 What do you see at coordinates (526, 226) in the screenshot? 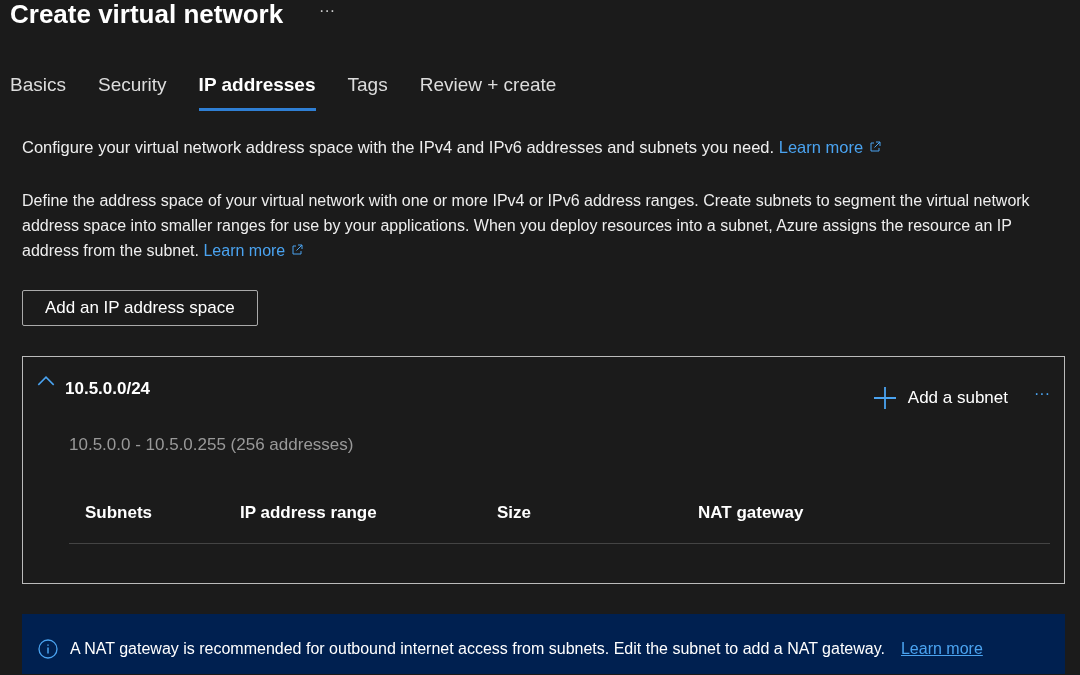
I see `description-text: Define the address space of your virtual network with one or more IPv4 or IPv6 address ranges. Create subnets to segment the virtual network address space into smaller ranges for use by your applications. When you deploy resources into a subnet, Azure assigns the resource an IP address from the subnet. Learn more` at bounding box center [526, 226].